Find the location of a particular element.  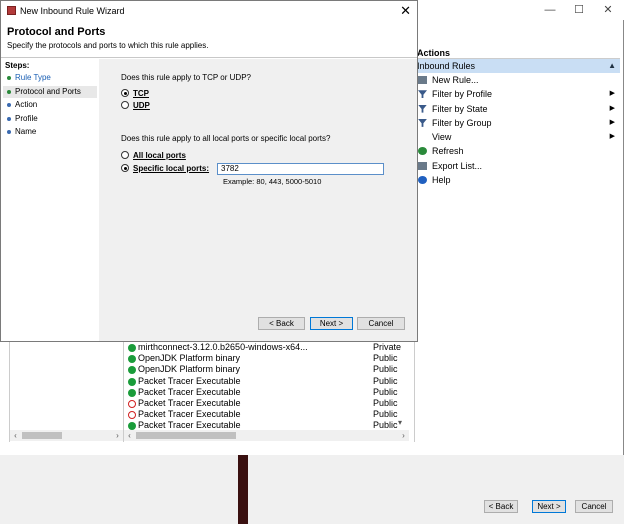

scroll-down-icon: ▾ is located at coordinates (400, 422).